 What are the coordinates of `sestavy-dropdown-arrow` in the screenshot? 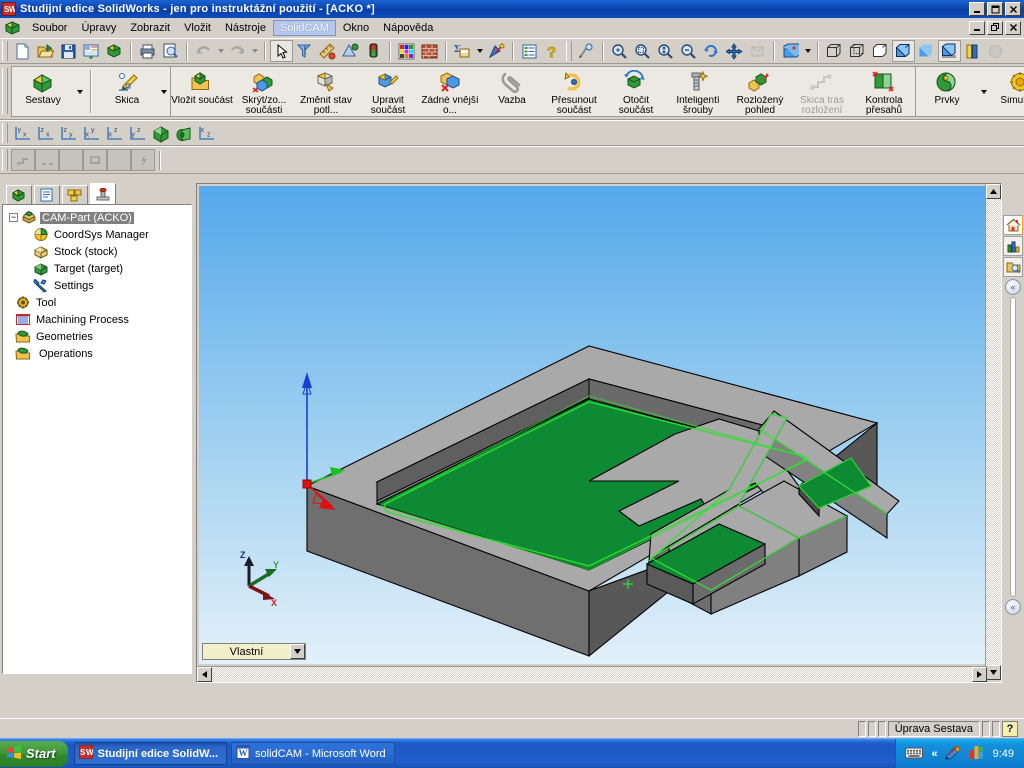 It's located at (80, 91).